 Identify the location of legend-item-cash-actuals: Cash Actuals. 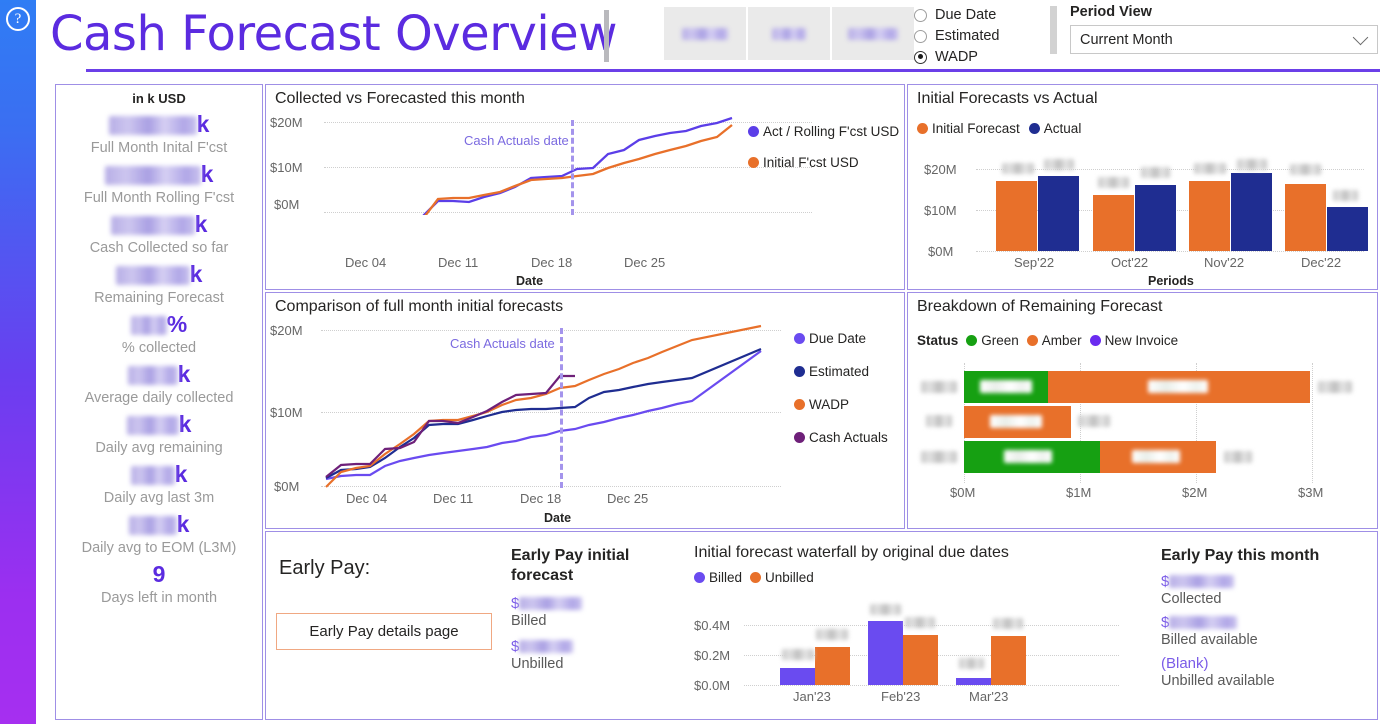
(841, 437).